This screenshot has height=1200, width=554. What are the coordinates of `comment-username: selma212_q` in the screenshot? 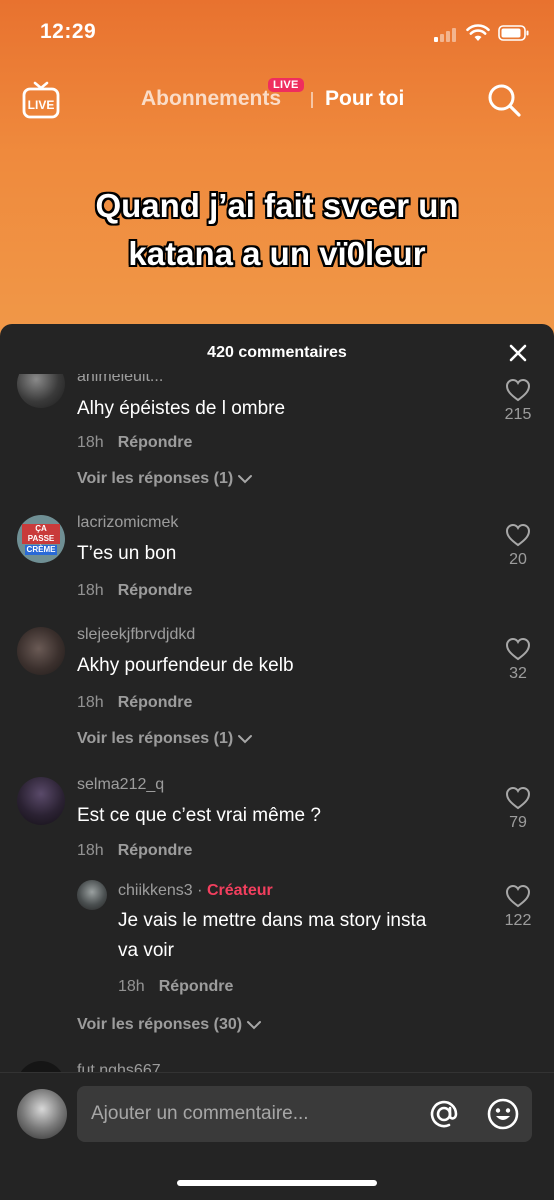 It's located at (120, 785).